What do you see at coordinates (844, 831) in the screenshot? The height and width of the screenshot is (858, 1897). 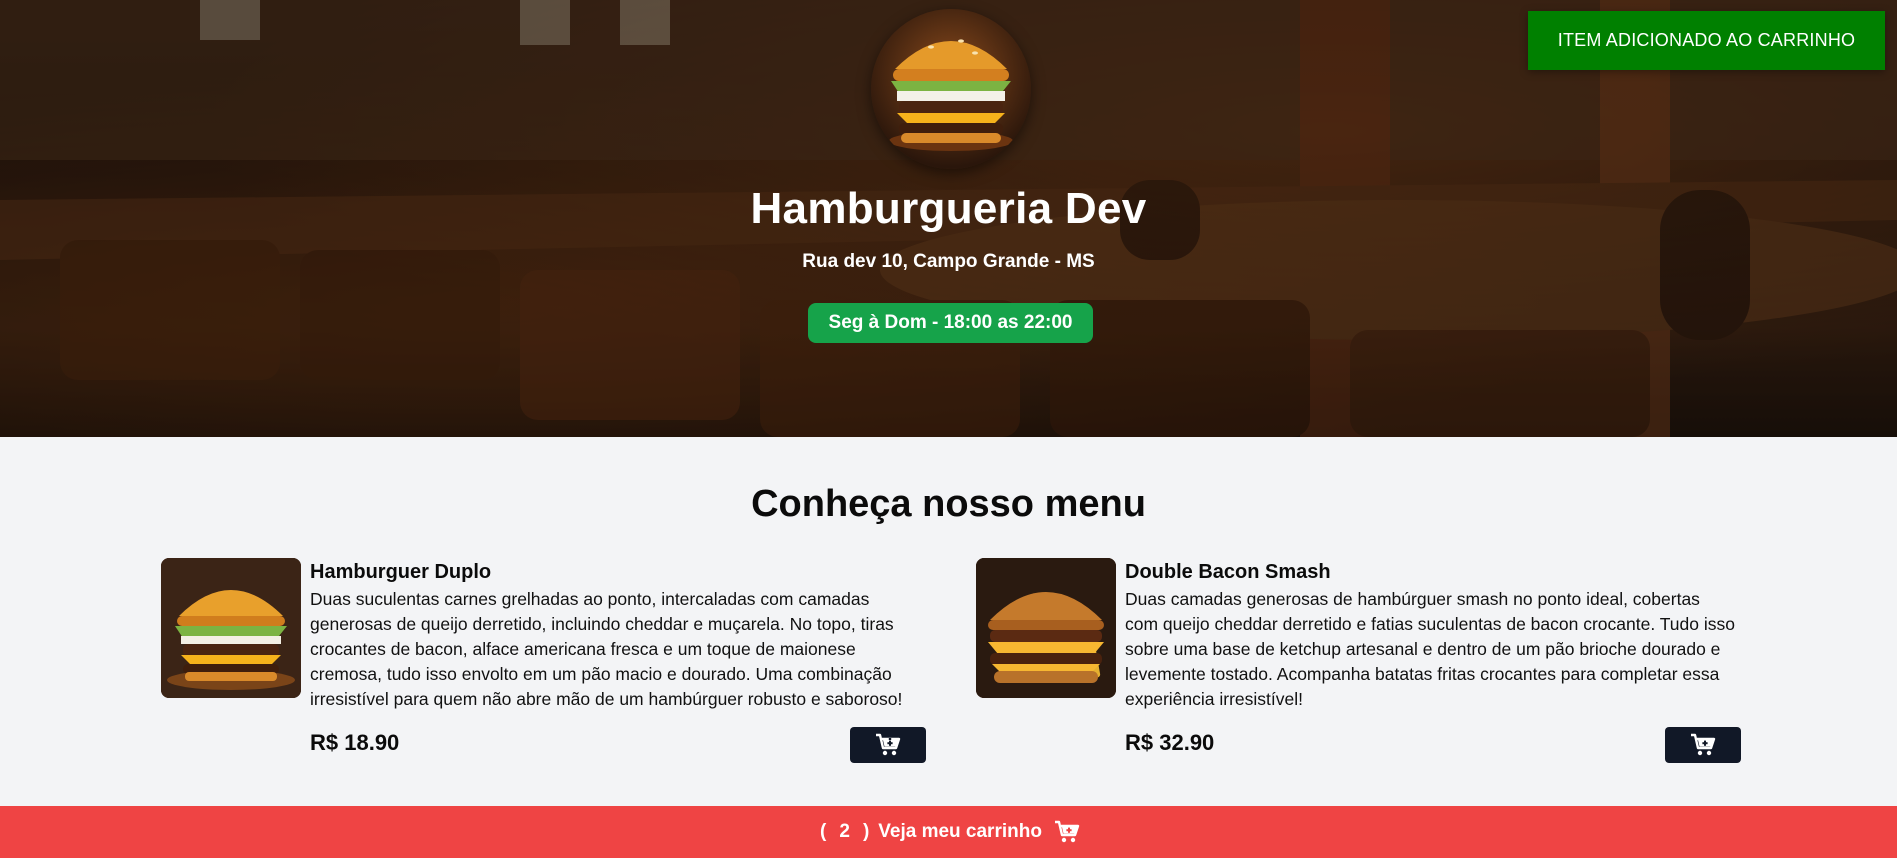 I see `cart-count: 2` at bounding box center [844, 831].